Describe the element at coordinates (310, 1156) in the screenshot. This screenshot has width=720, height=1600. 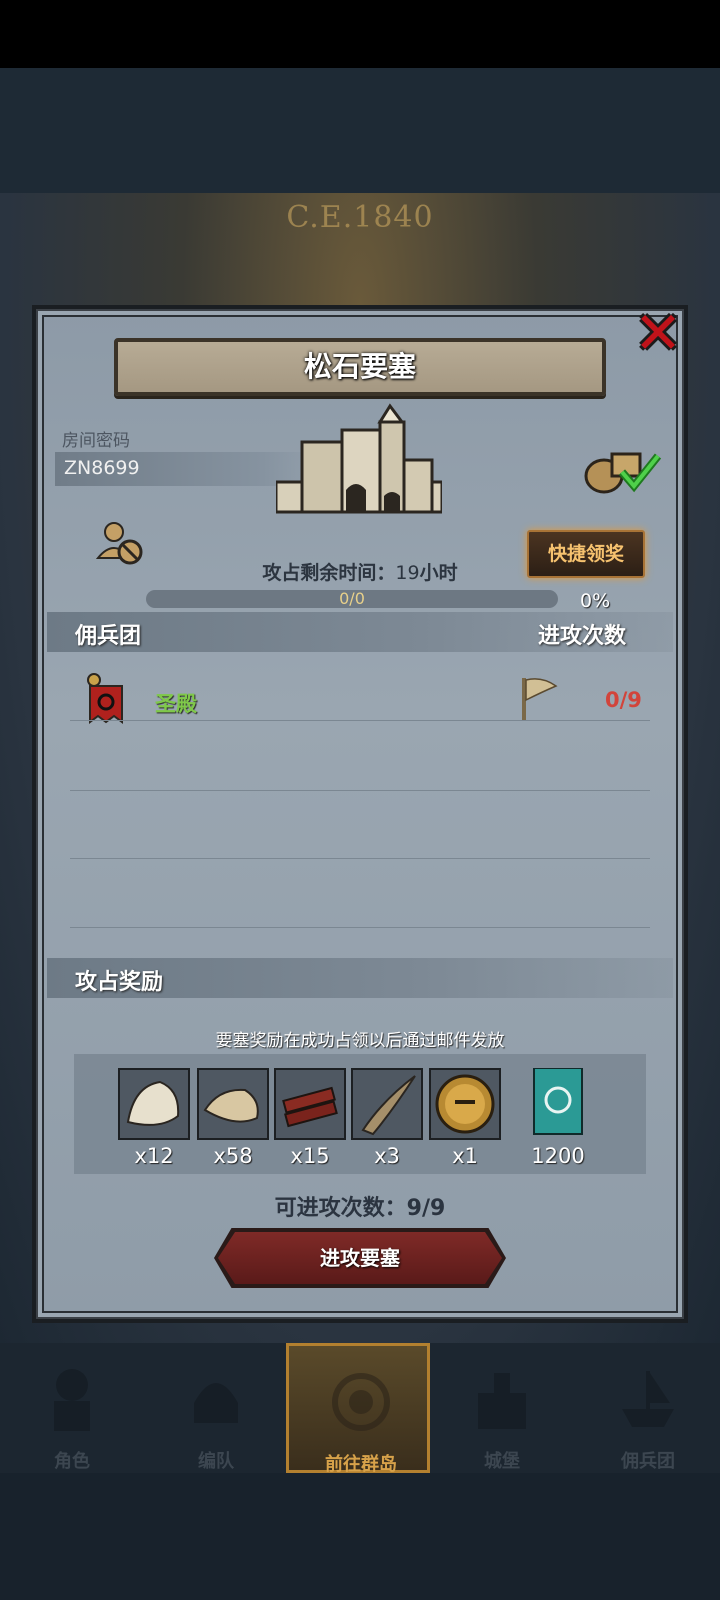
I see `reward-qty: x15` at that location.